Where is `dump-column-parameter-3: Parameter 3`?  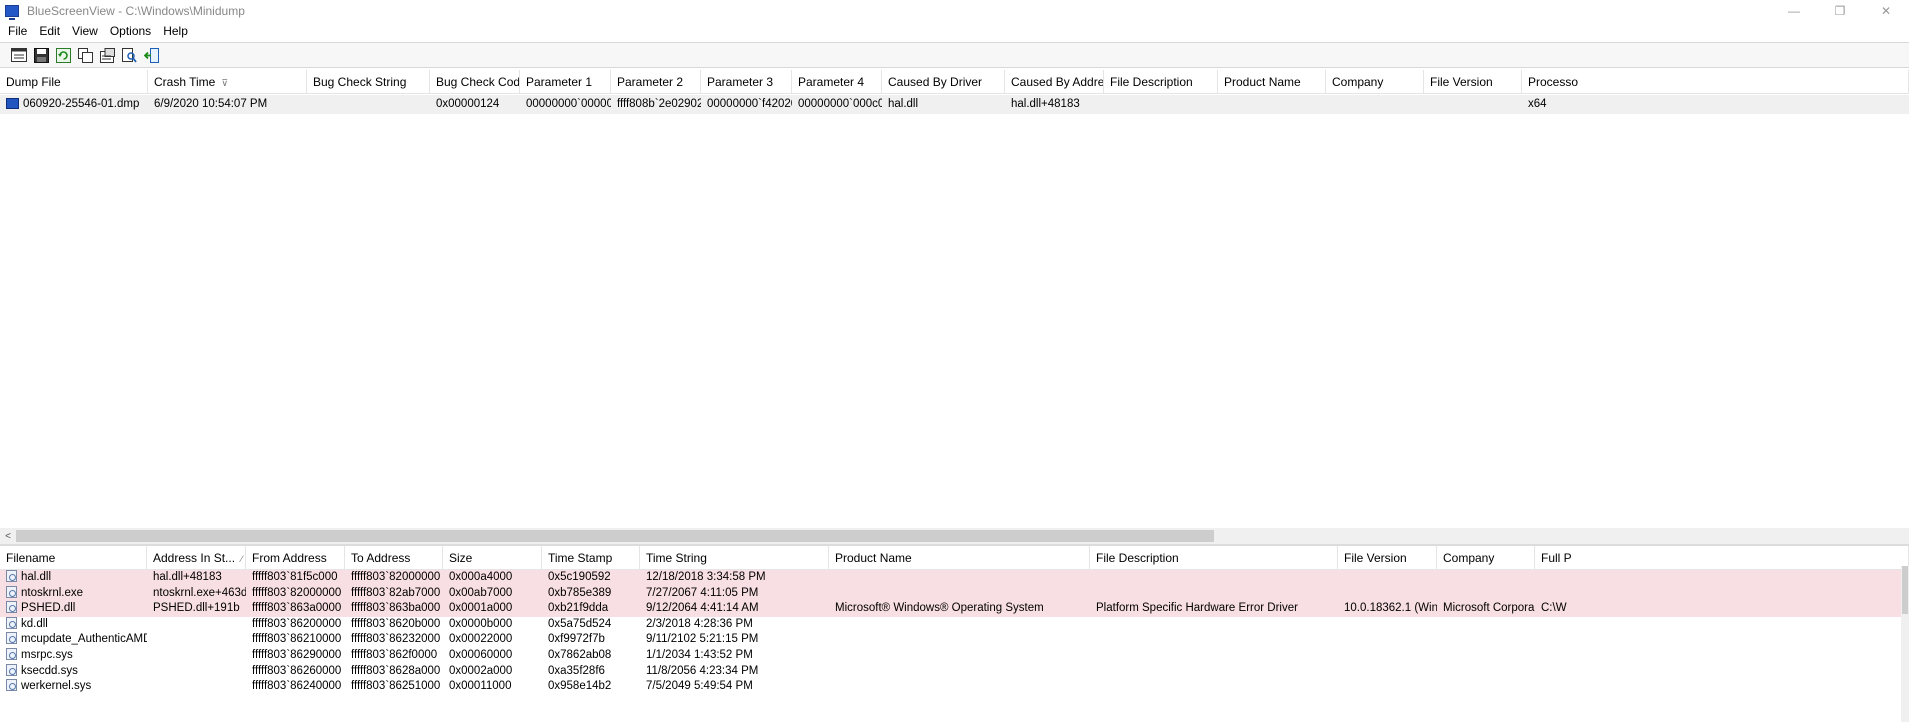 dump-column-parameter-3: Parameter 3 is located at coordinates (746, 82).